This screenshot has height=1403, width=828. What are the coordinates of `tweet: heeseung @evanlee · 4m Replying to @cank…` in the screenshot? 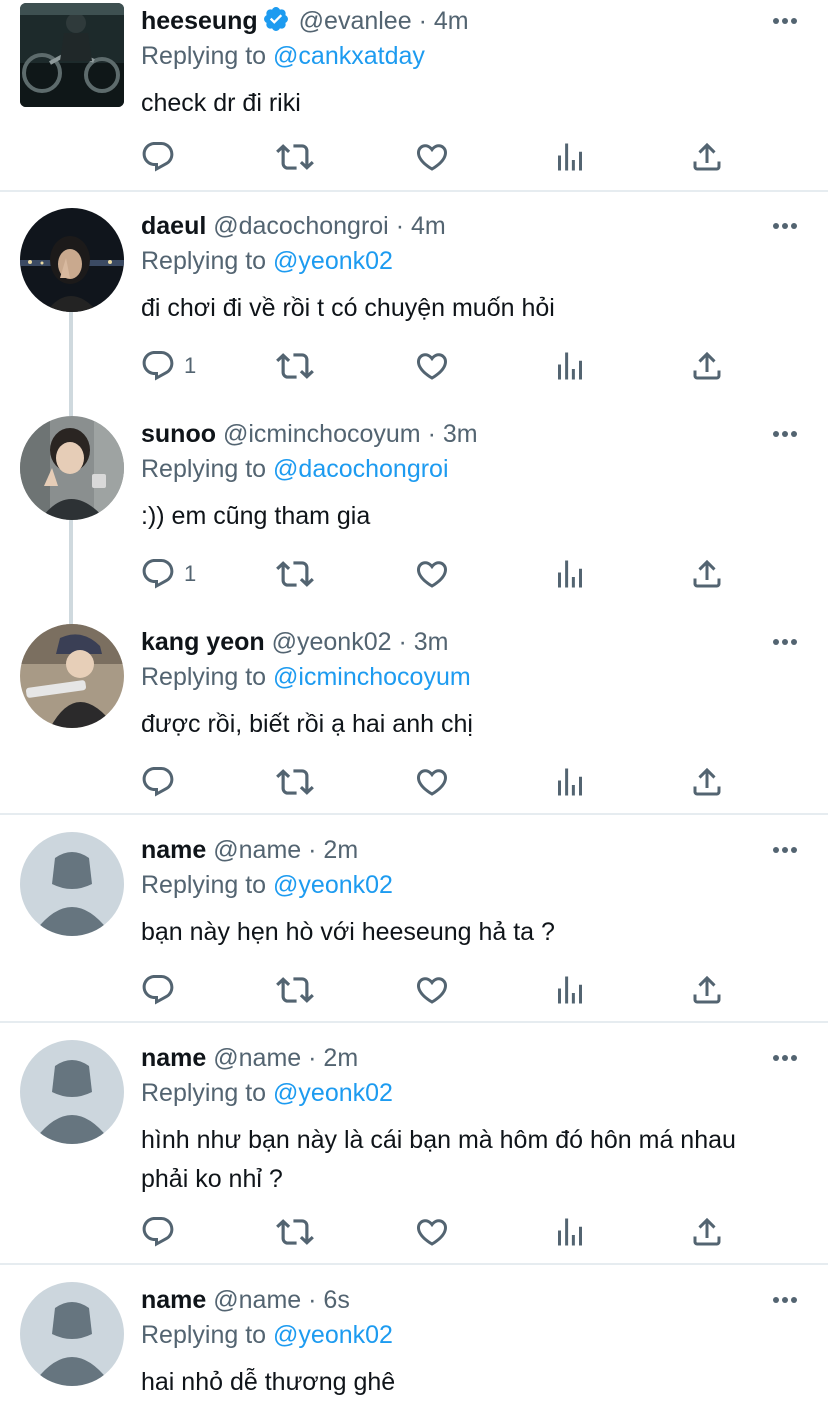 It's located at (414, 93).